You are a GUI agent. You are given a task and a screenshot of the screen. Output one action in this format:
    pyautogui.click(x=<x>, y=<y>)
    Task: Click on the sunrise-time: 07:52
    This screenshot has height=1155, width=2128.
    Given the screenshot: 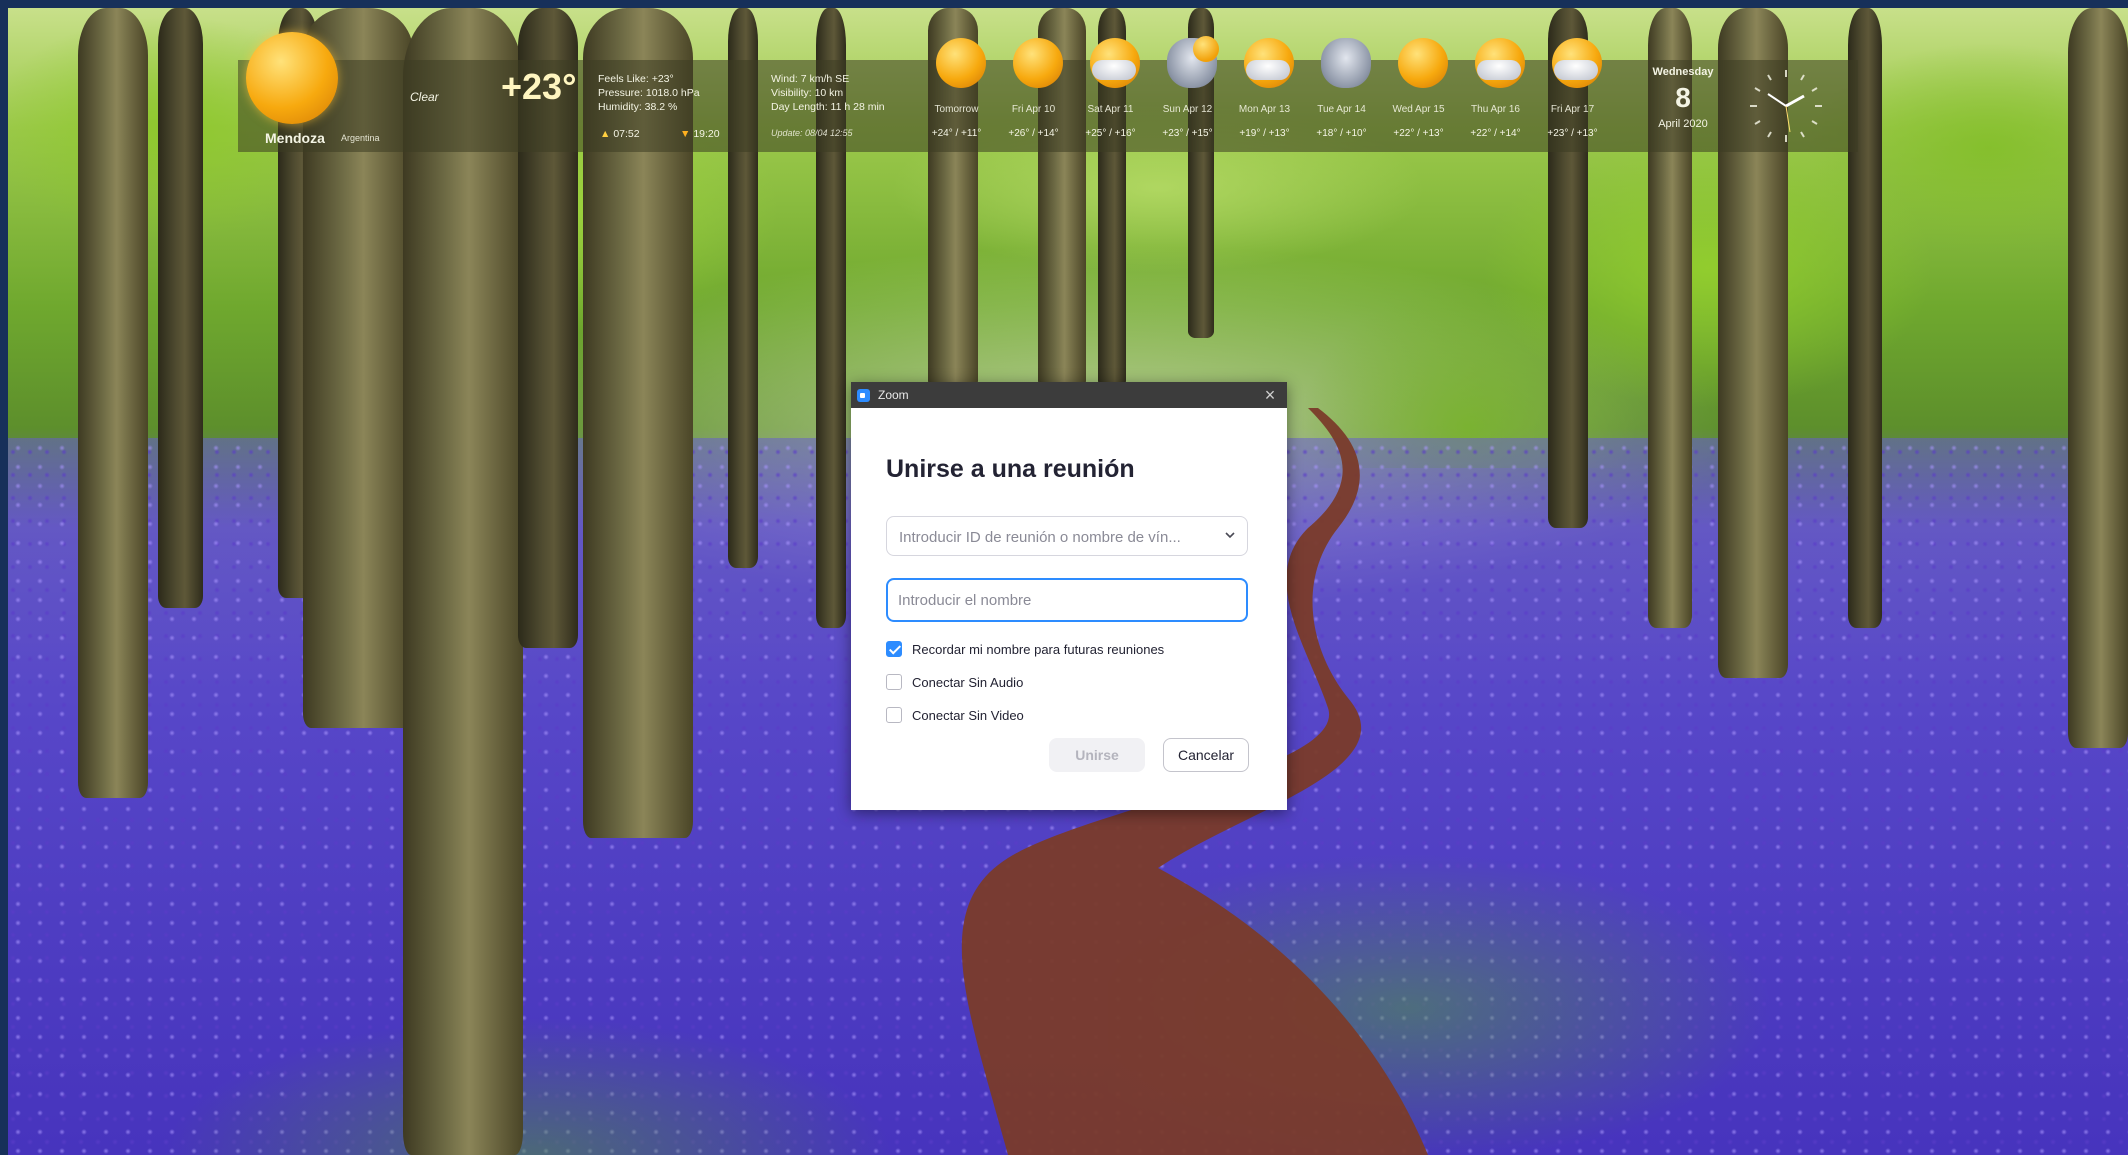 What is the action you would take?
    pyautogui.click(x=626, y=134)
    